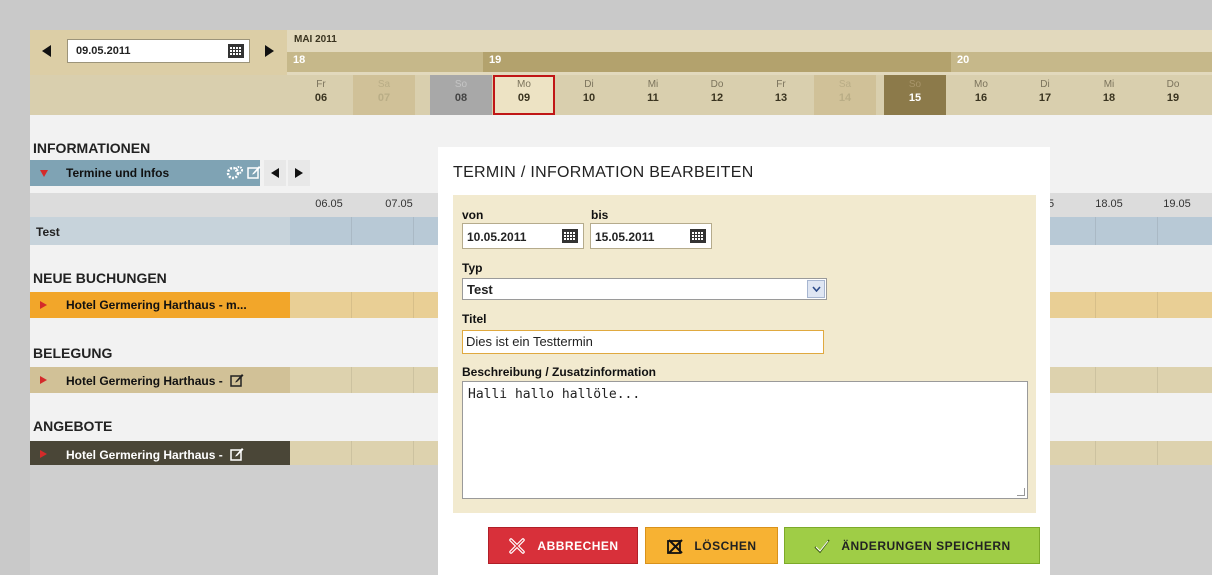 The height and width of the screenshot is (575, 1212). Describe the element at coordinates (517, 545) in the screenshot. I see `close-icon` at that location.